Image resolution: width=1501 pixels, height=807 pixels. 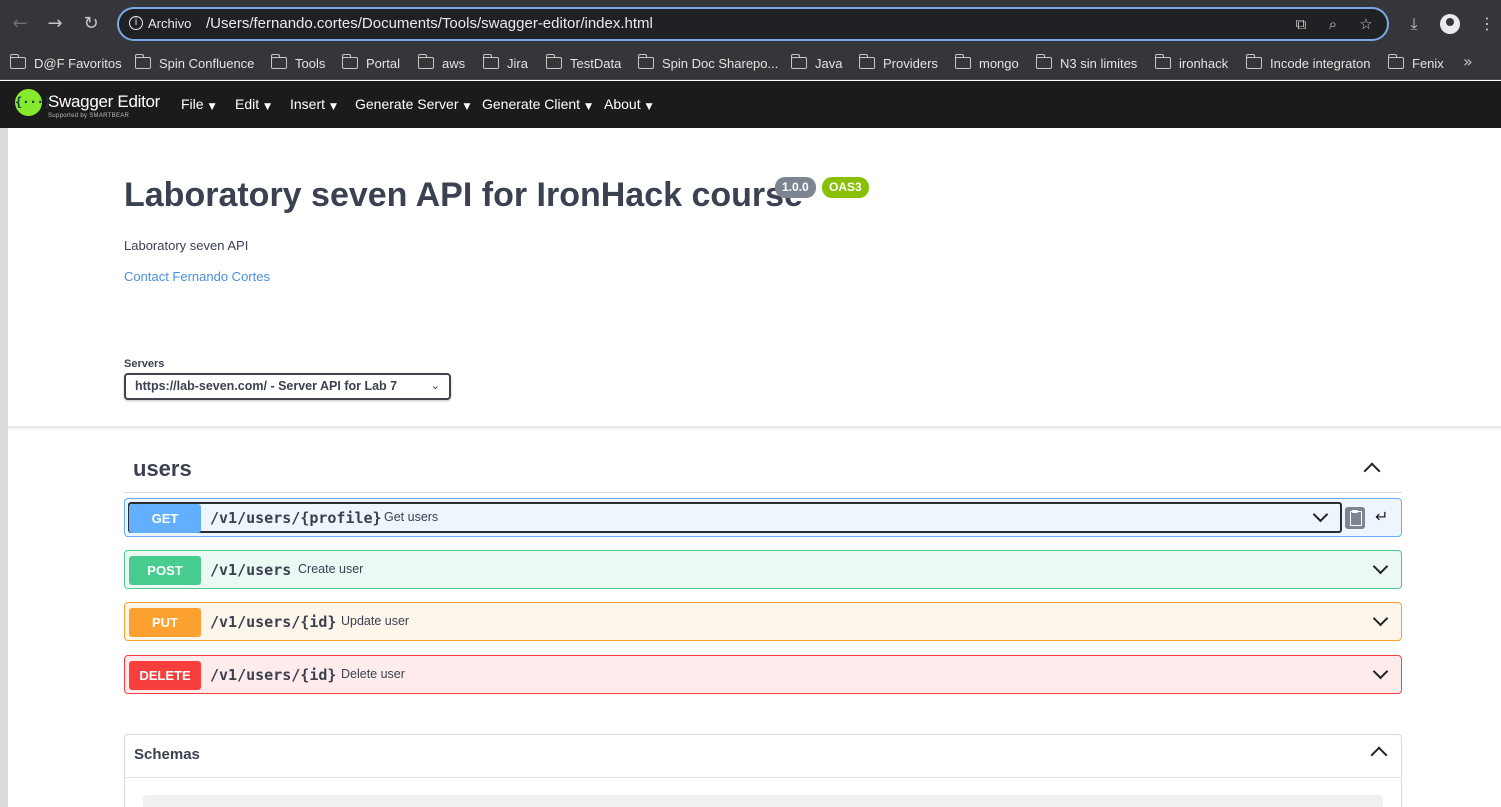 What do you see at coordinates (583, 64) in the screenshot?
I see `bookmark-item: TestData` at bounding box center [583, 64].